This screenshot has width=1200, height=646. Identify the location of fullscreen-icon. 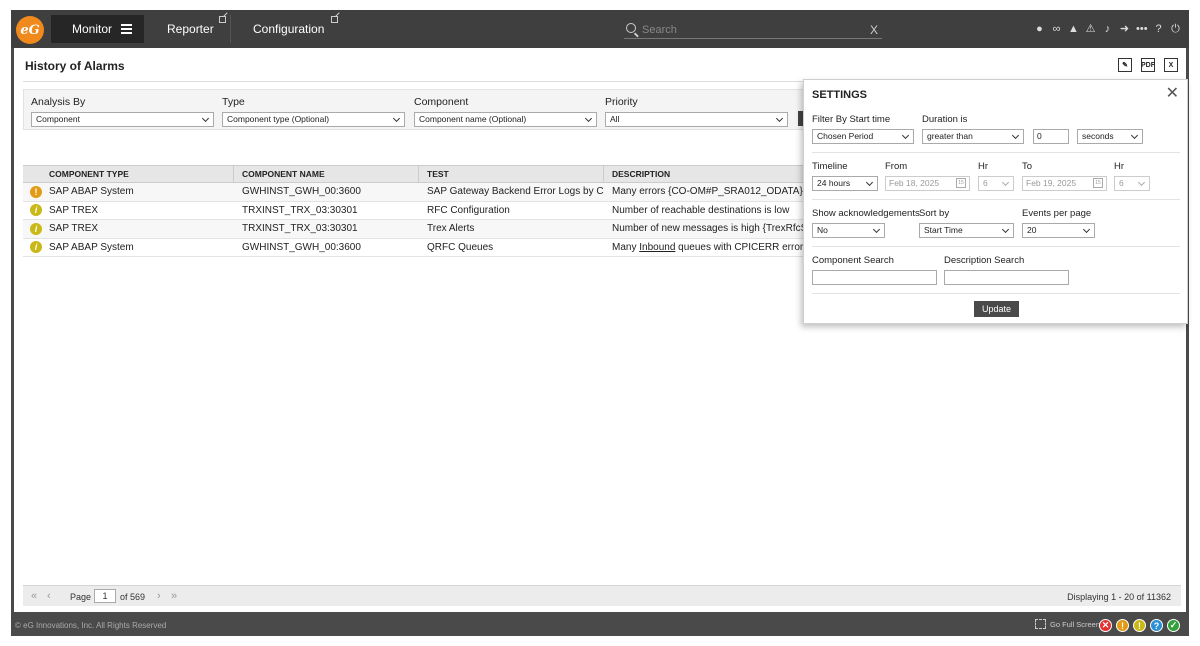
(1040, 624).